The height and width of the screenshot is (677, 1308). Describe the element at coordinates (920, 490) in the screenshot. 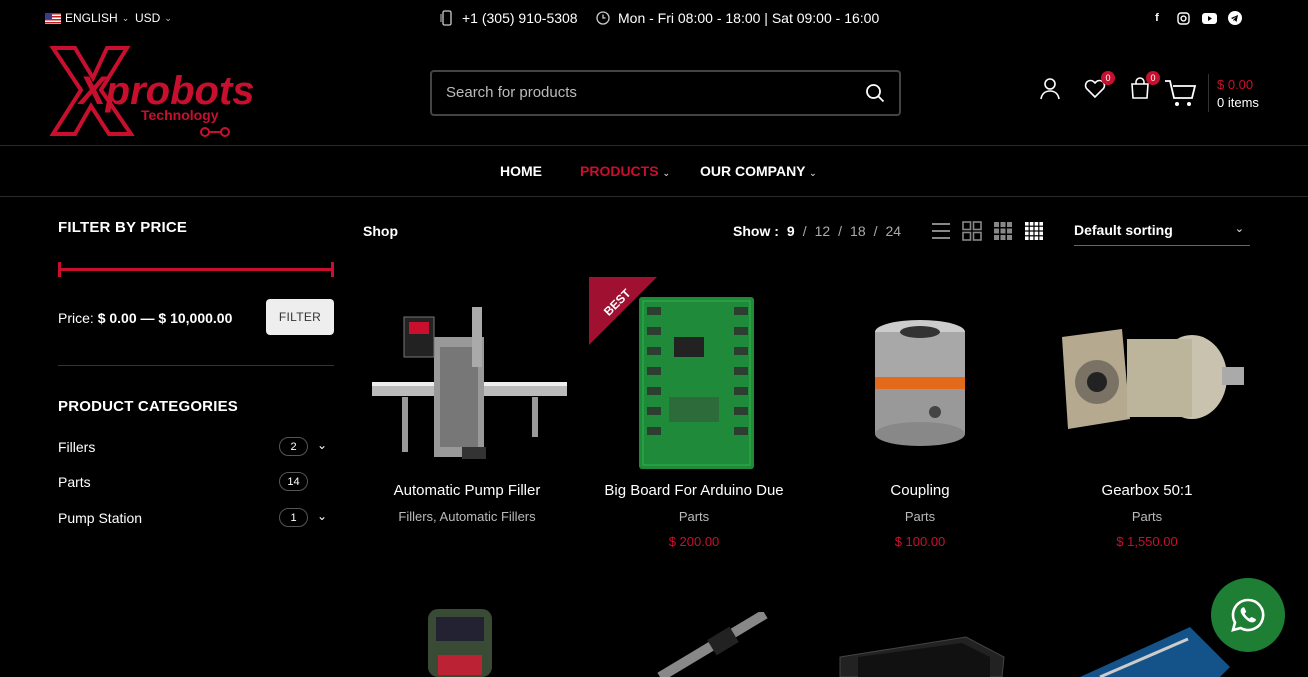

I see `product-title: Coupling` at that location.